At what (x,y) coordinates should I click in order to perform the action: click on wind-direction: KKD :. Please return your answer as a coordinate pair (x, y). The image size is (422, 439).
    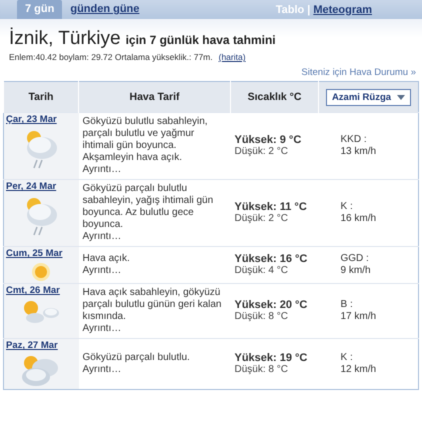
    Looking at the image, I should click on (354, 140).